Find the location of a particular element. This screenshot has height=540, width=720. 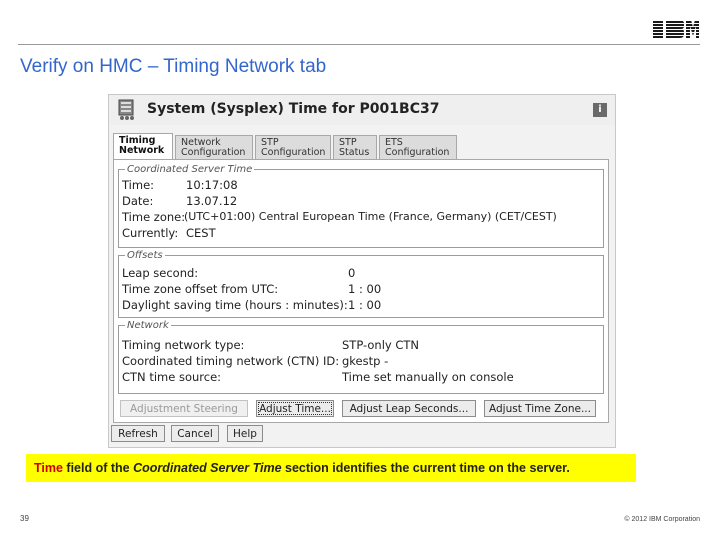

ctn-source-value: Time set manually on console is located at coordinates (428, 377).